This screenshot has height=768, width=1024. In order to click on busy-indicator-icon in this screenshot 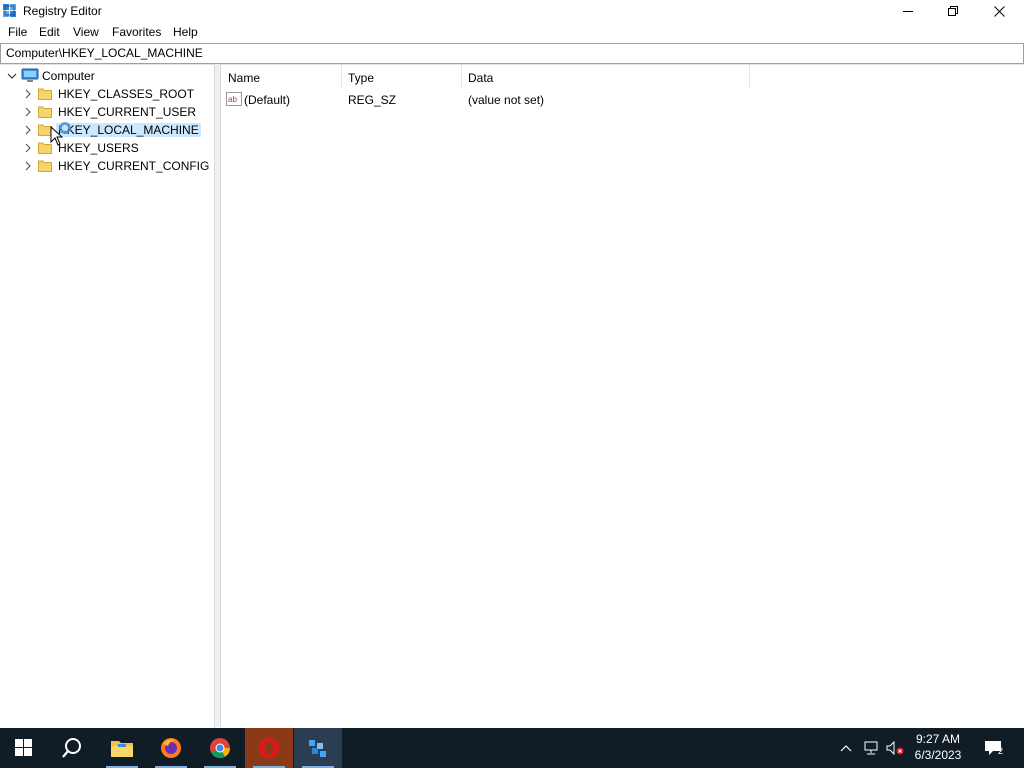, I will do `click(65, 128)`.